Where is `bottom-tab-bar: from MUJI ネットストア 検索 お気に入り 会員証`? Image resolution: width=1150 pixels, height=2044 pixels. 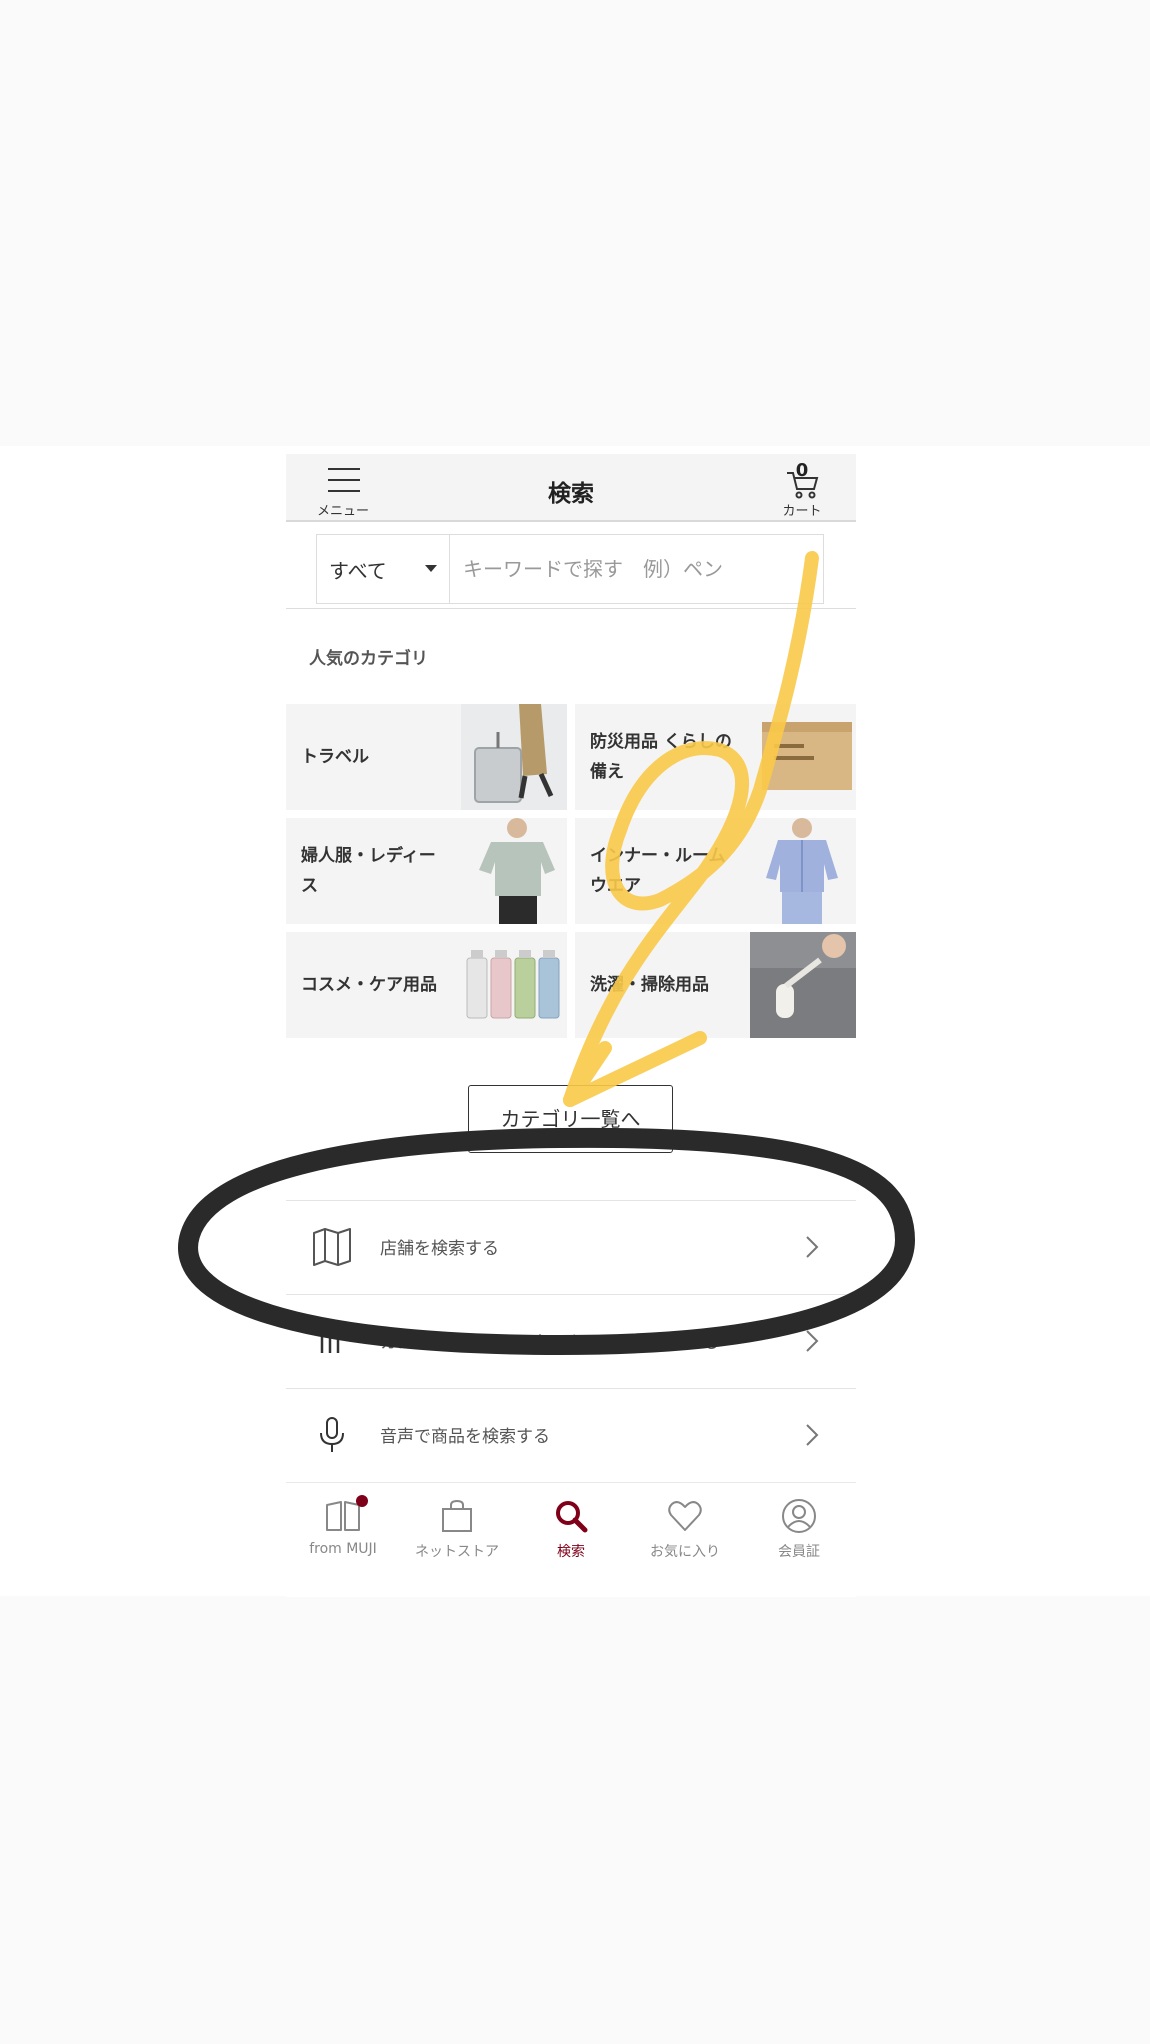
bottom-tab-bar: from MUJI ネットストア 検索 お気に入り 会員証 is located at coordinates (571, 1539).